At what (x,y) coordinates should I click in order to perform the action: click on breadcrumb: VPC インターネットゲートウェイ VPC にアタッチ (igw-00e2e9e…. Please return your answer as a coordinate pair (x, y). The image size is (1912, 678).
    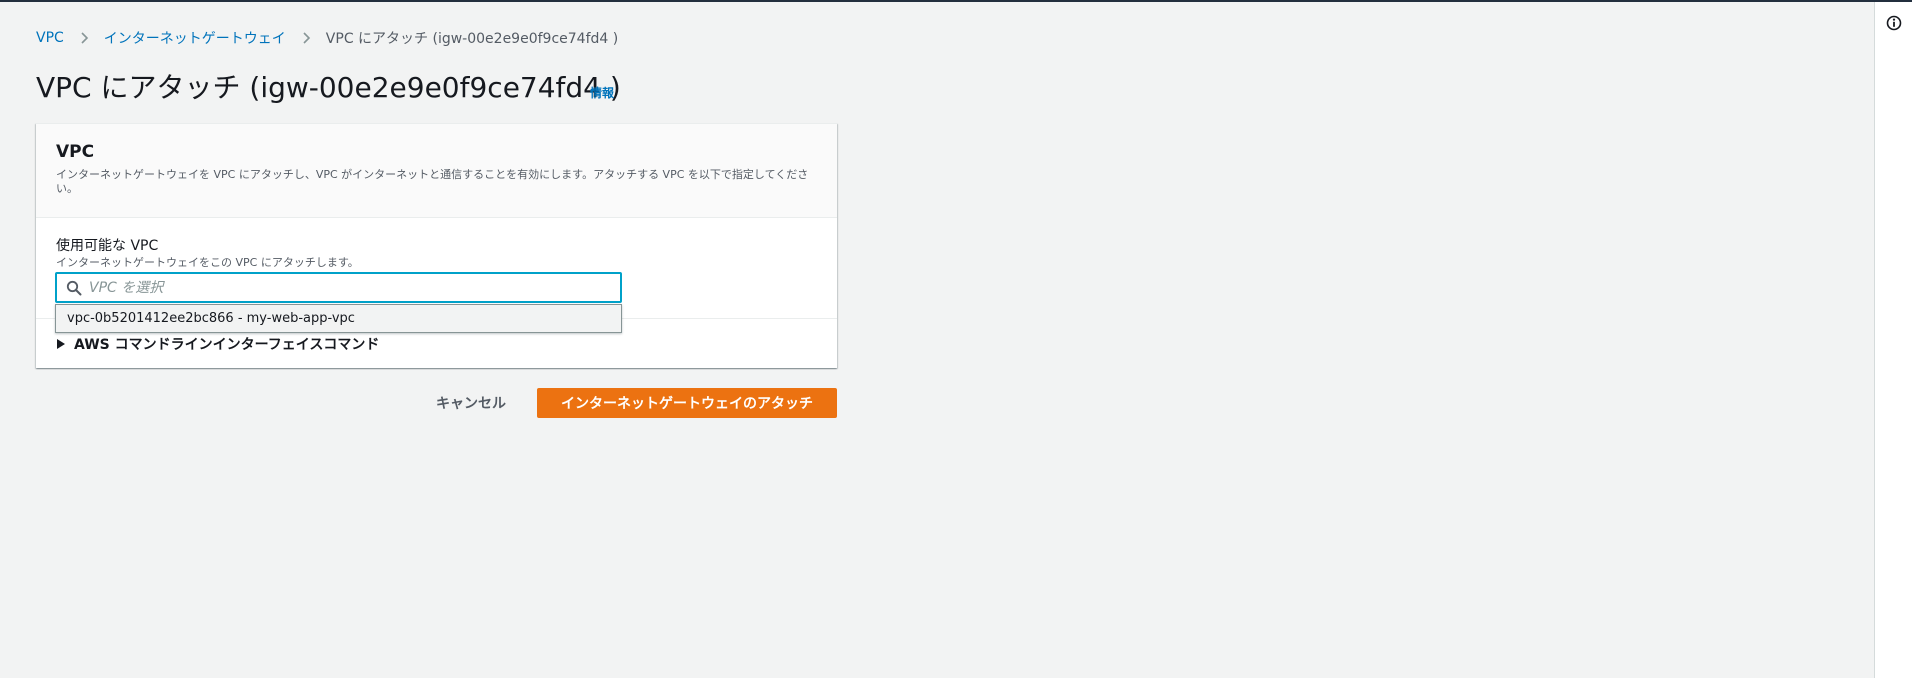
    Looking at the image, I should click on (327, 38).